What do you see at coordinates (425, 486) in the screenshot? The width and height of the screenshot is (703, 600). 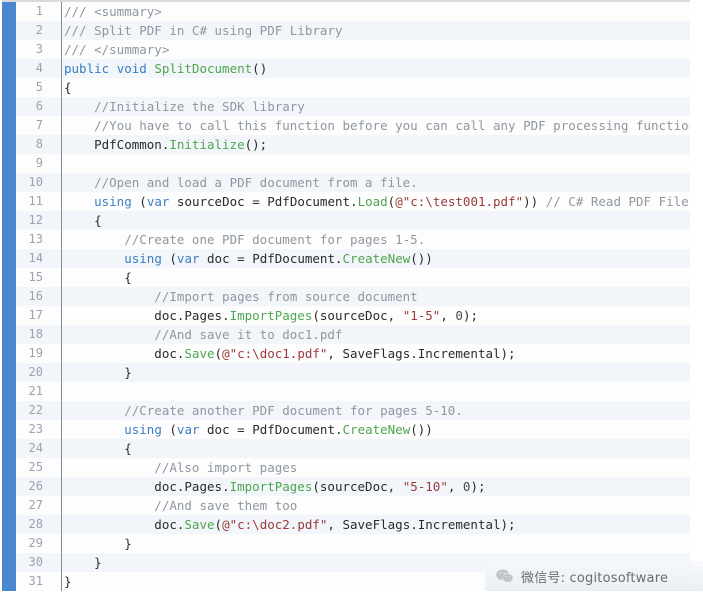 I see `token-str: "5-10"` at bounding box center [425, 486].